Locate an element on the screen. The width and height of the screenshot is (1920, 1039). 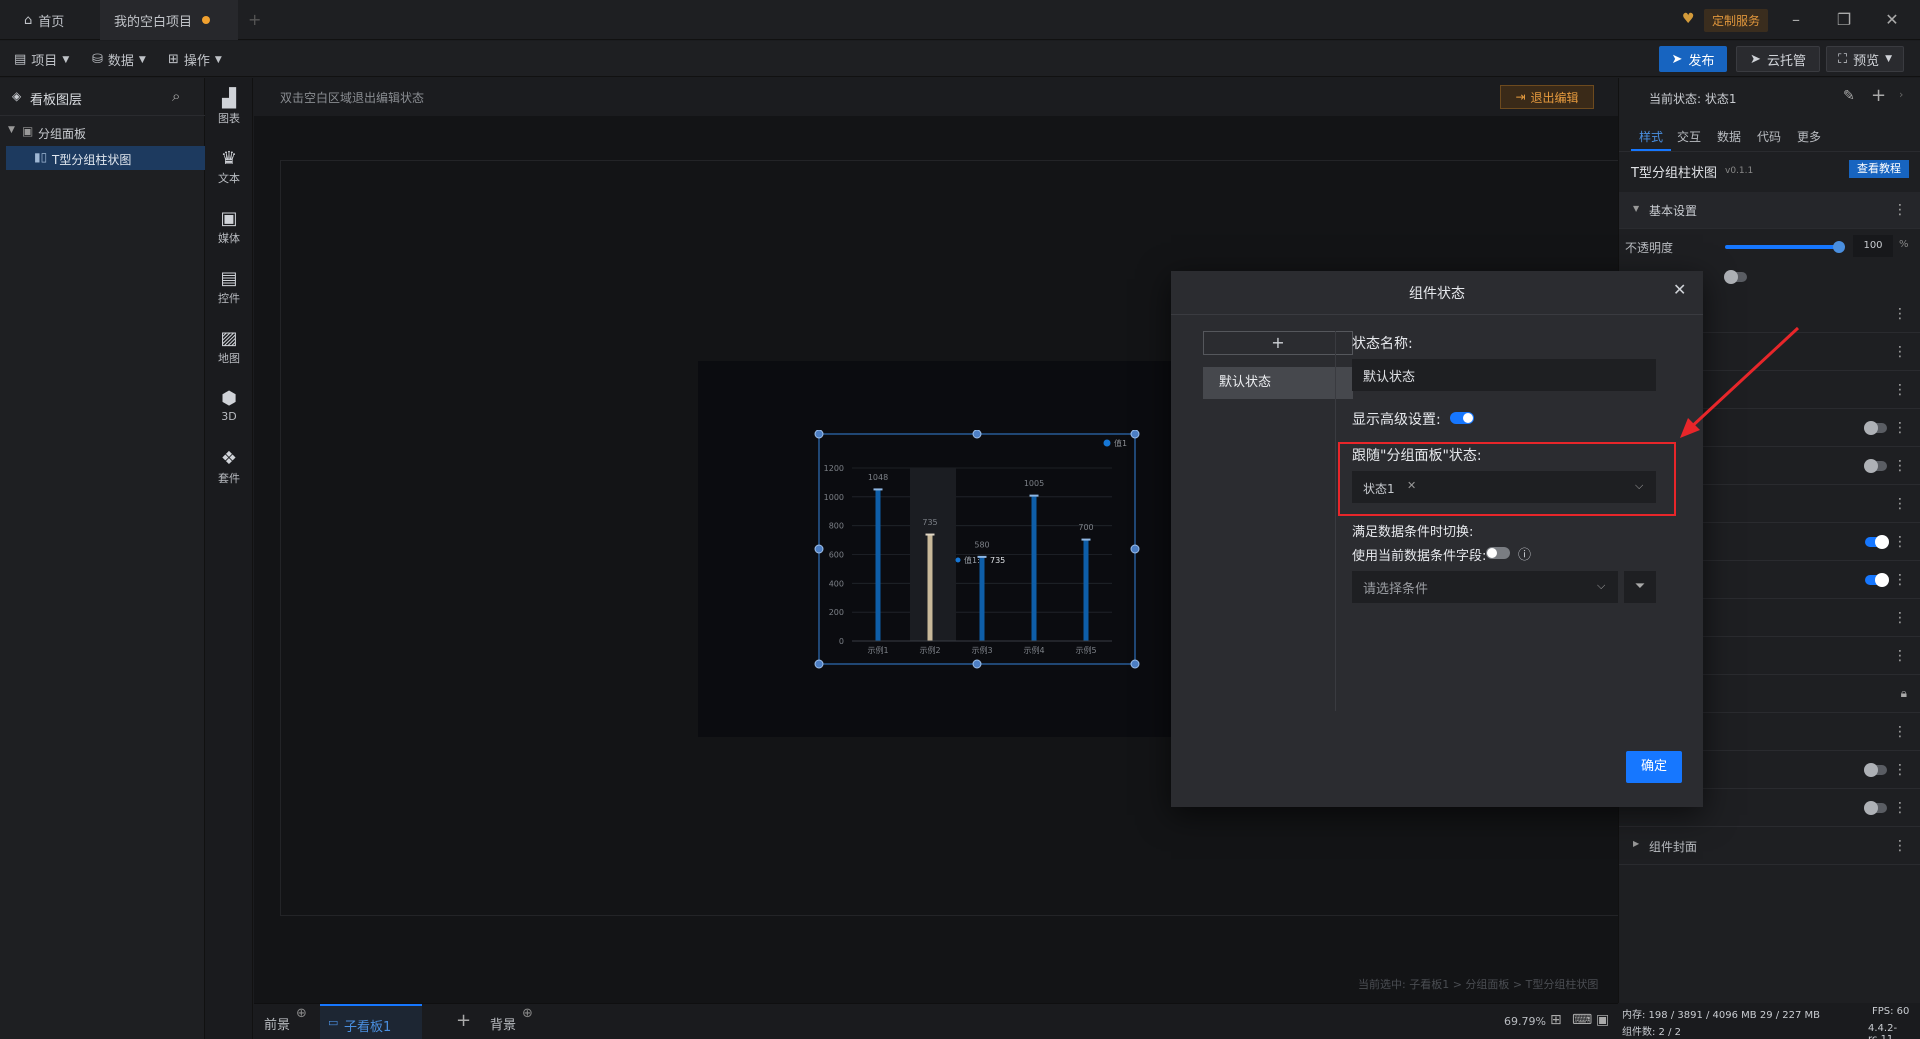
tab-home: ⌂ 首页 is located at coordinates (44, 20).